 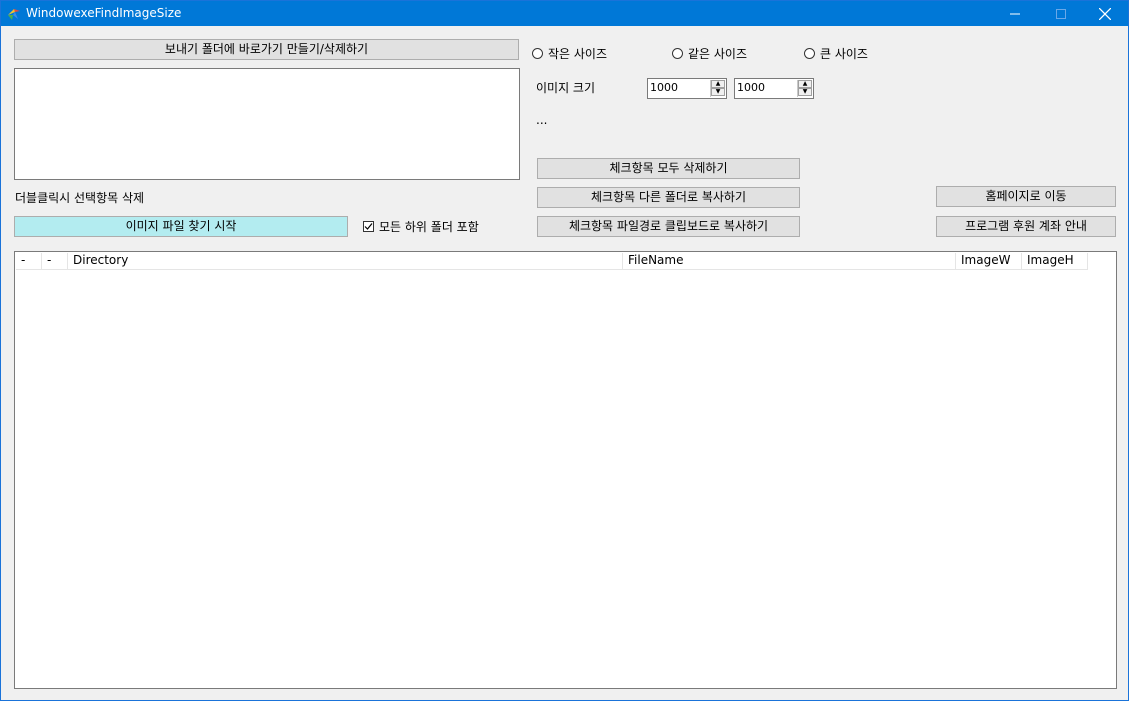 I want to click on column-header-filename: FileName, so click(x=789, y=261).